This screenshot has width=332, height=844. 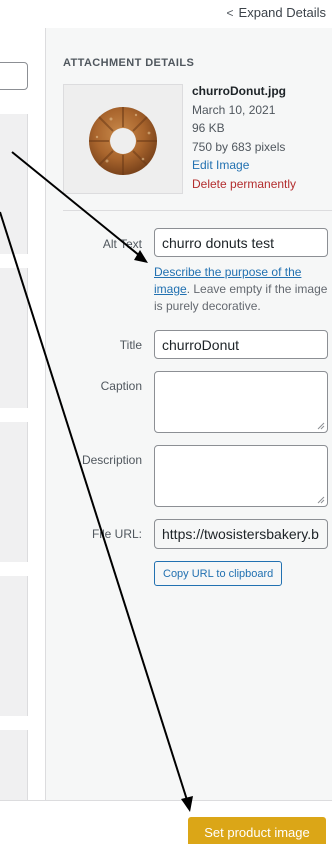 I want to click on media-grid-strip: ,, so click(x=22, y=414).